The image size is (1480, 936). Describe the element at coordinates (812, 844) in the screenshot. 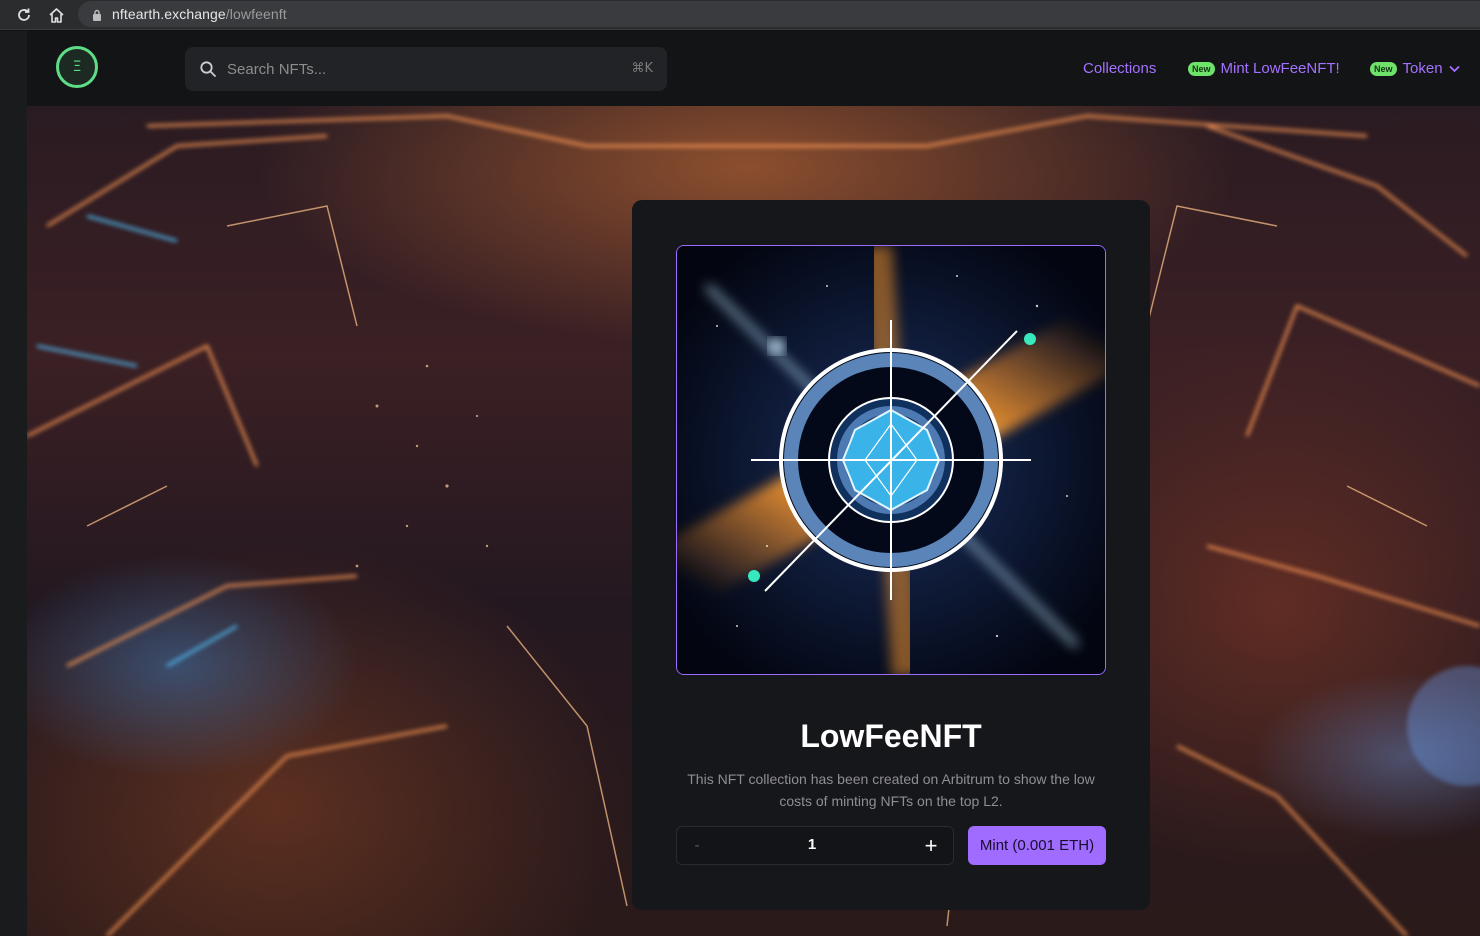

I see `quantity-value: 1` at that location.